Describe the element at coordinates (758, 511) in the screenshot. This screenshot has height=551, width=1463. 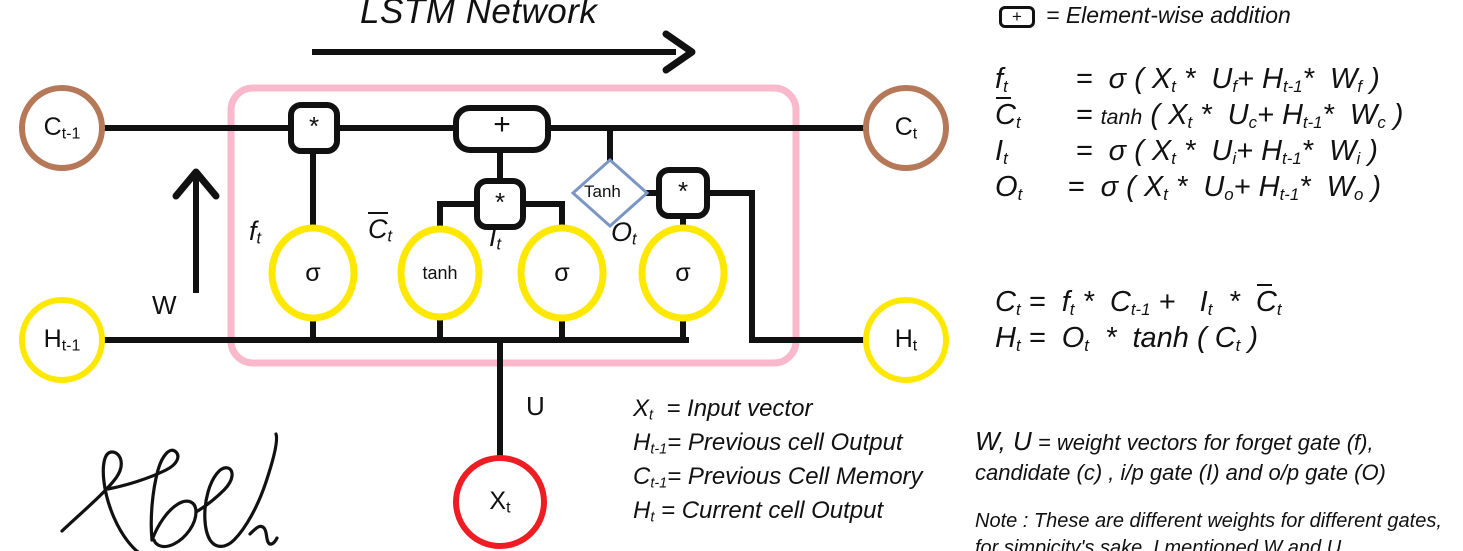
I see `variable-row-h-next: Ht = Current cell Output` at that location.